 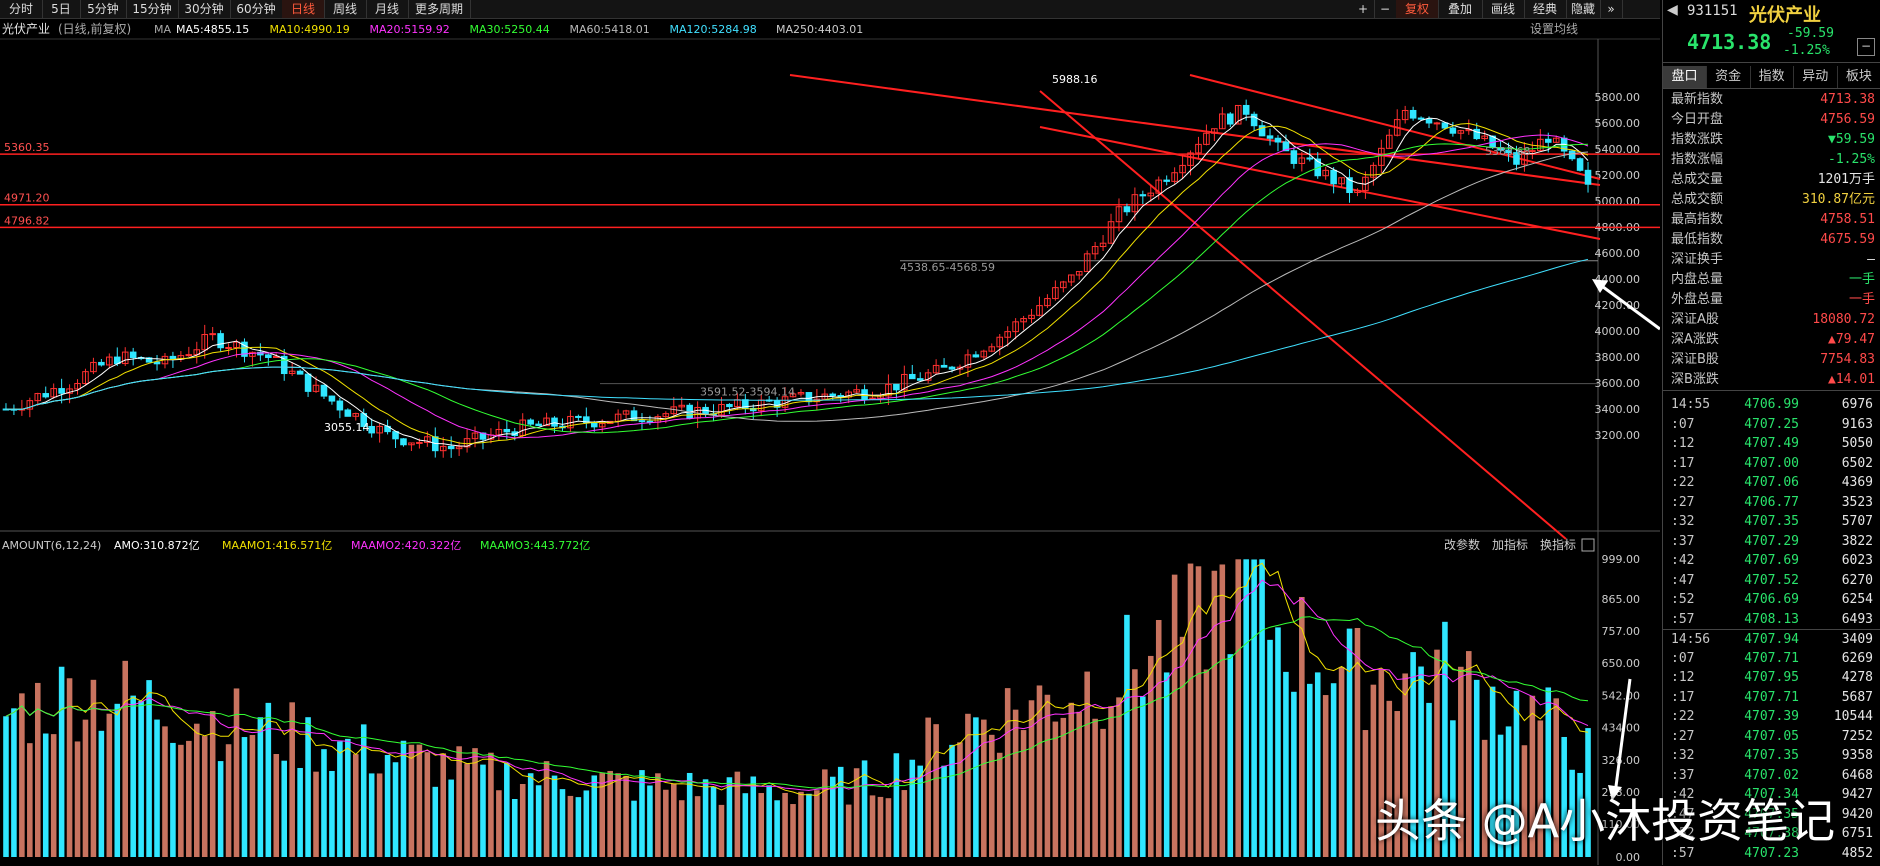 What do you see at coordinates (1816, 77) in the screenshot?
I see `panel-tab: 异动` at bounding box center [1816, 77].